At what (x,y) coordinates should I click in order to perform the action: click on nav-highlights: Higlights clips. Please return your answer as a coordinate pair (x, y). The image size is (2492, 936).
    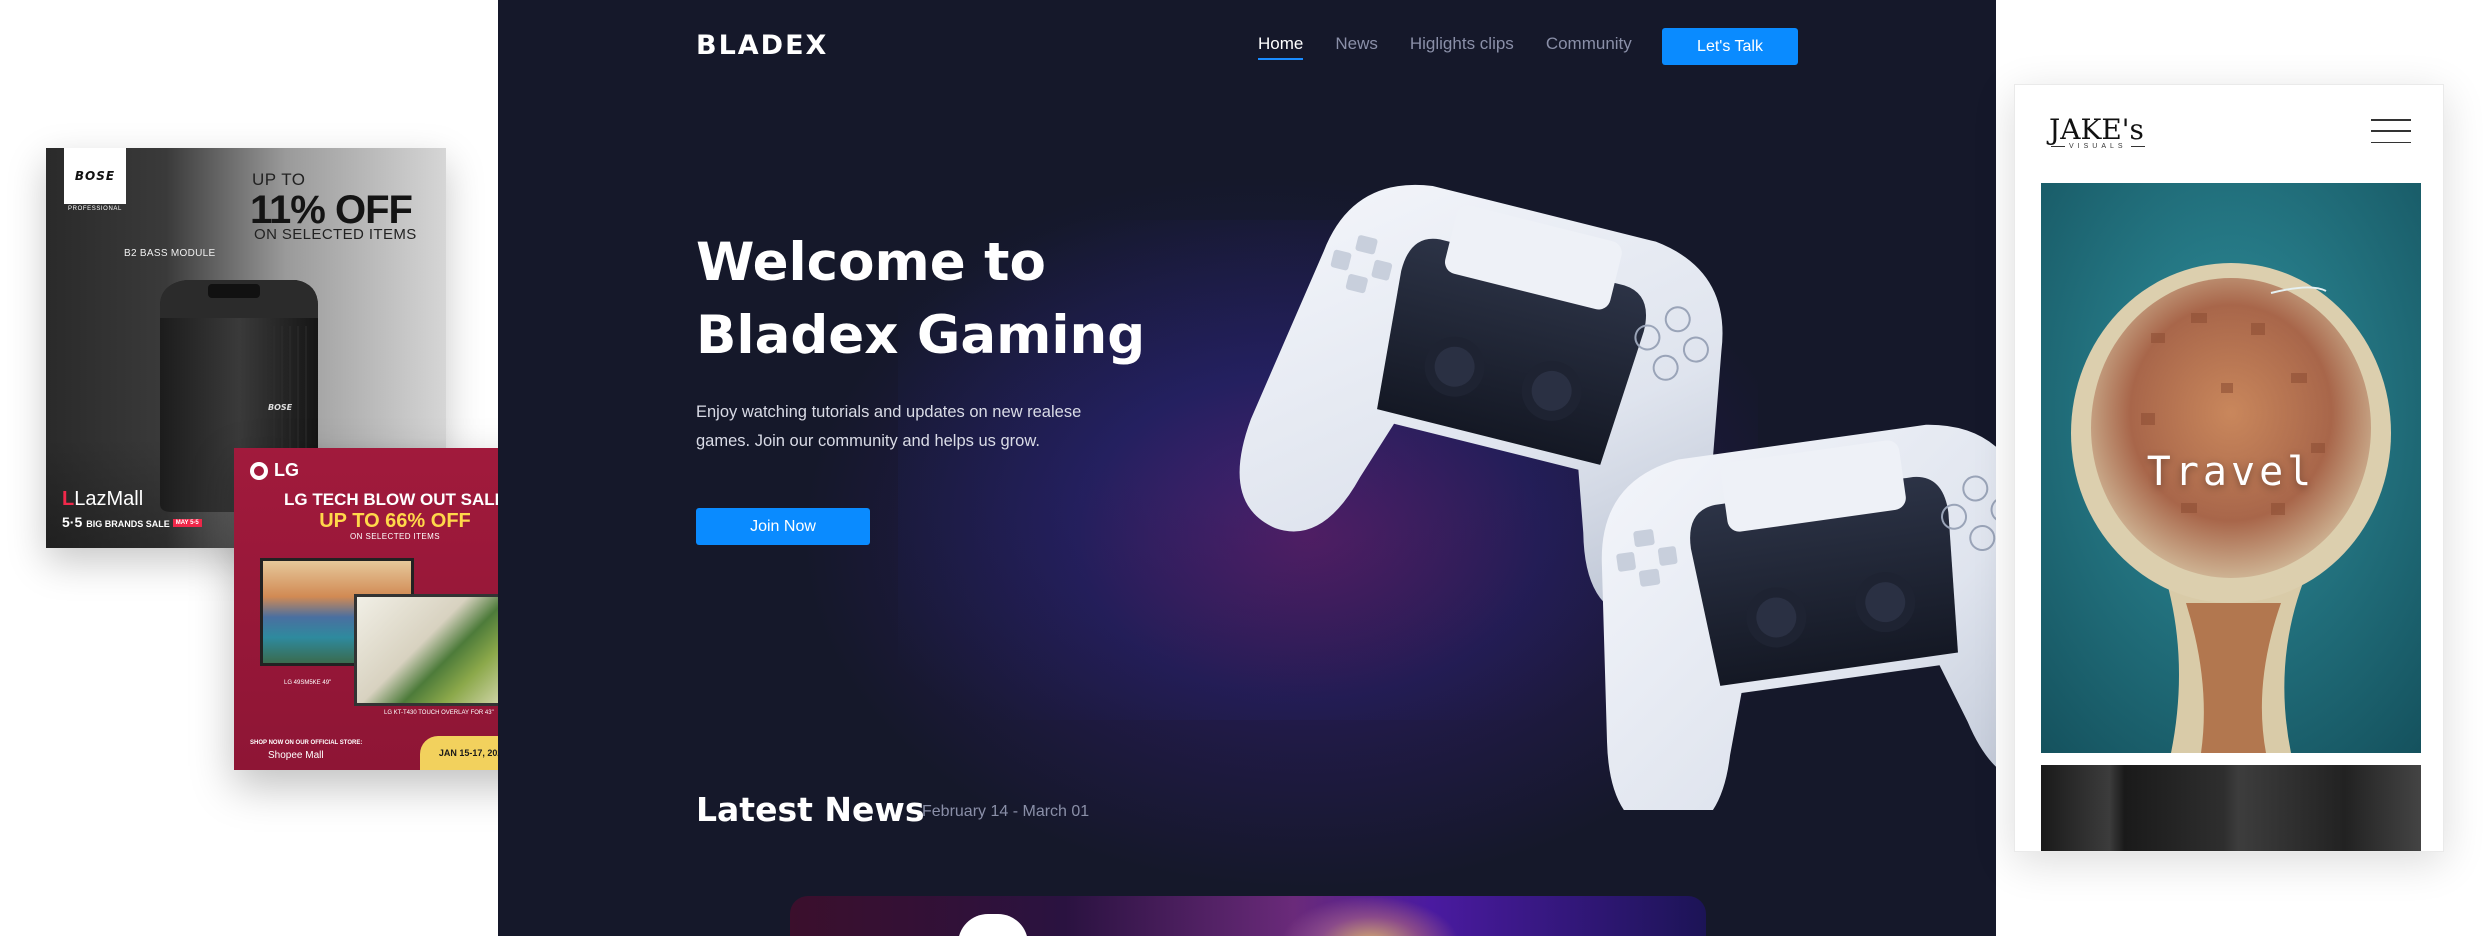
    Looking at the image, I should click on (1462, 44).